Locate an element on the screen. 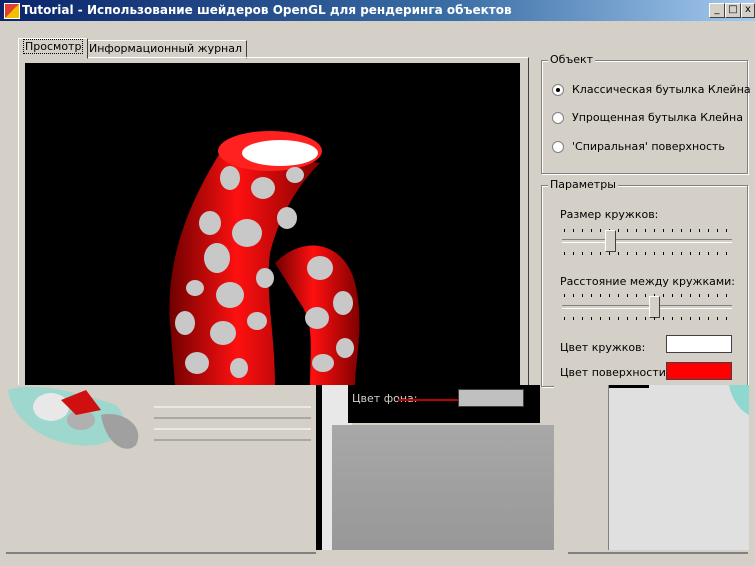 This screenshot has width=755, height=566. glitch-black-strip: Цвет фона: is located at coordinates (444, 404).